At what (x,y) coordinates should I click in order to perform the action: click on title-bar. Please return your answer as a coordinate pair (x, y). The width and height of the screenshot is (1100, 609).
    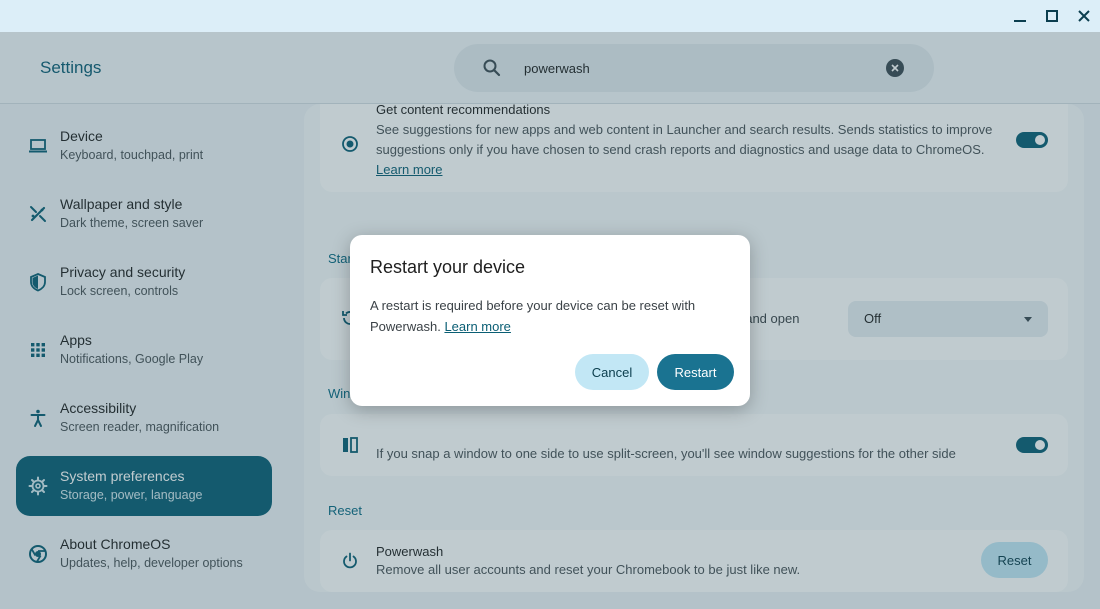
    Looking at the image, I should click on (550, 16).